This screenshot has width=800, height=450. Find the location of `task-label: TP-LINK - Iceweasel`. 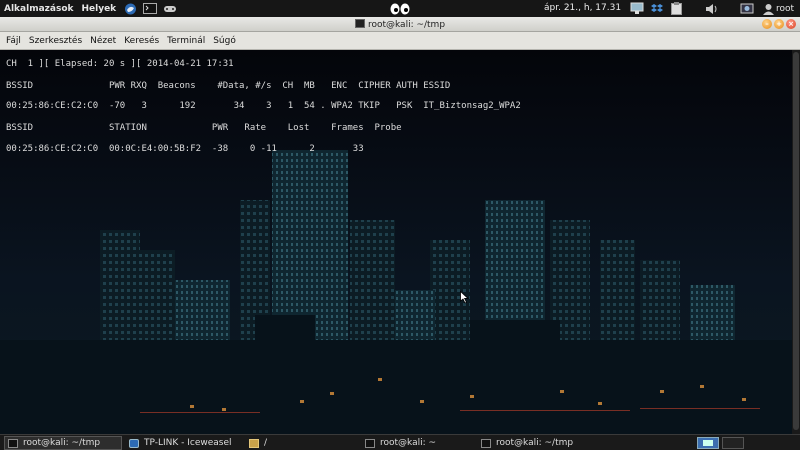

task-label: TP-LINK - Iceweasel is located at coordinates (188, 443).